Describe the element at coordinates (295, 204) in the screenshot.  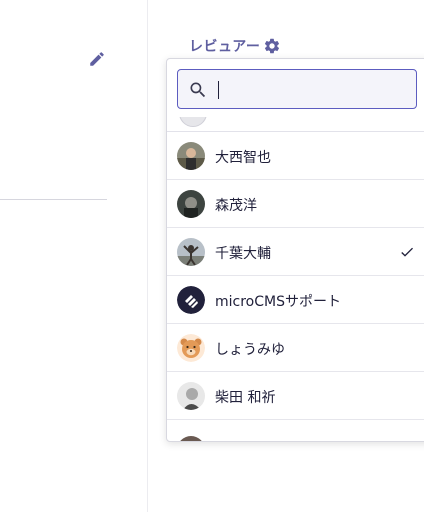
I see `list-item: 森茂洋` at that location.